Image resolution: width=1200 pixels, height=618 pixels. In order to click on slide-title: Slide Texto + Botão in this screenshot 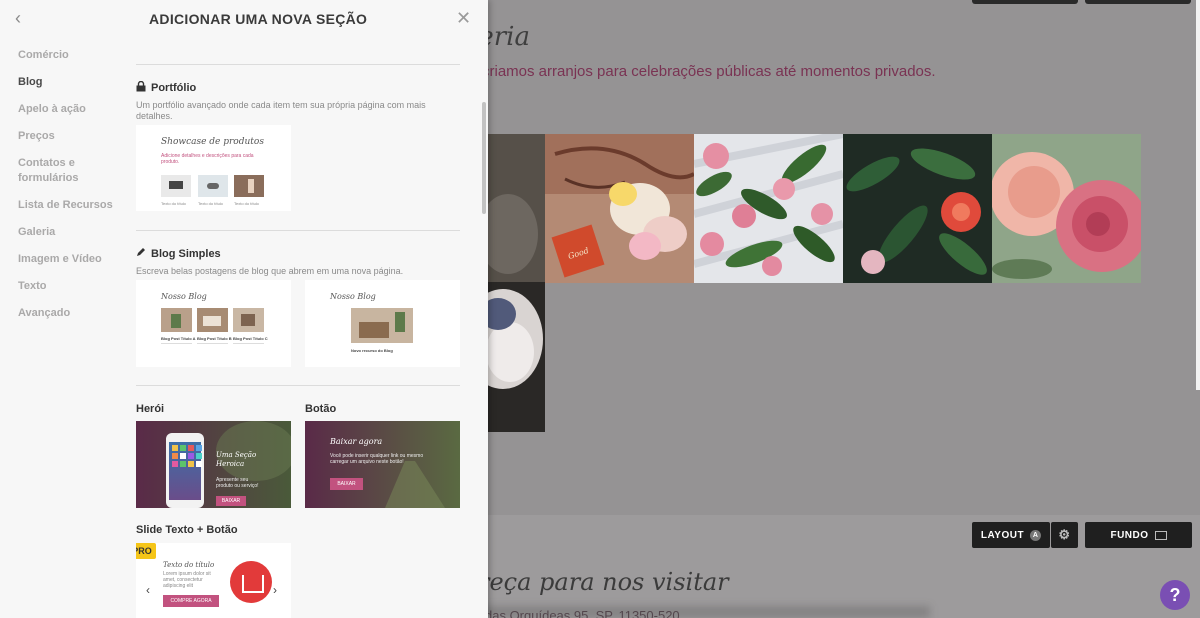, I will do `click(187, 530)`.